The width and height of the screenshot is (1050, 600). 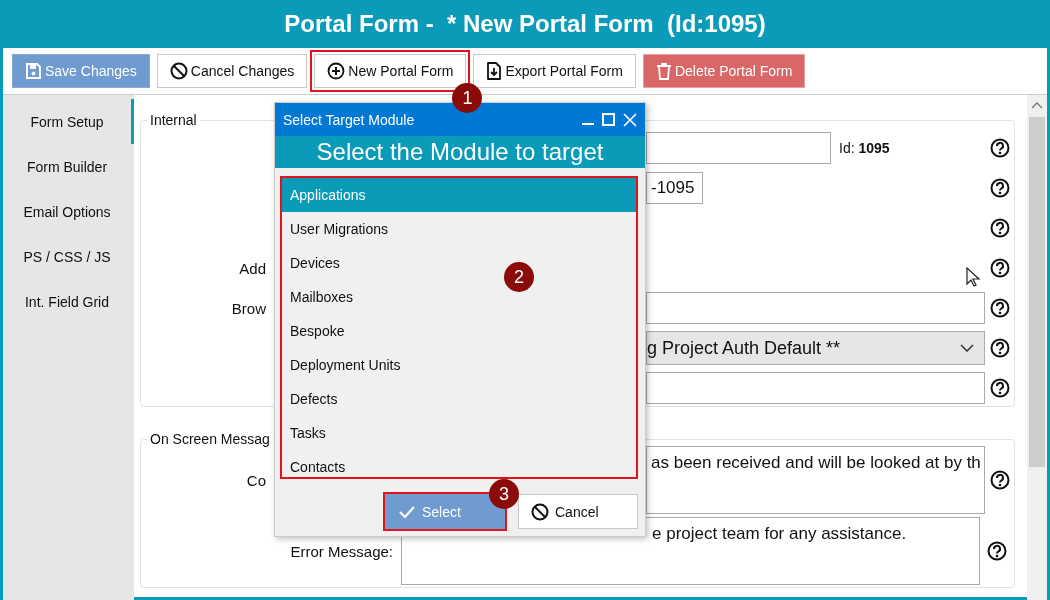 I want to click on list-item: Defects, so click(x=314, y=399).